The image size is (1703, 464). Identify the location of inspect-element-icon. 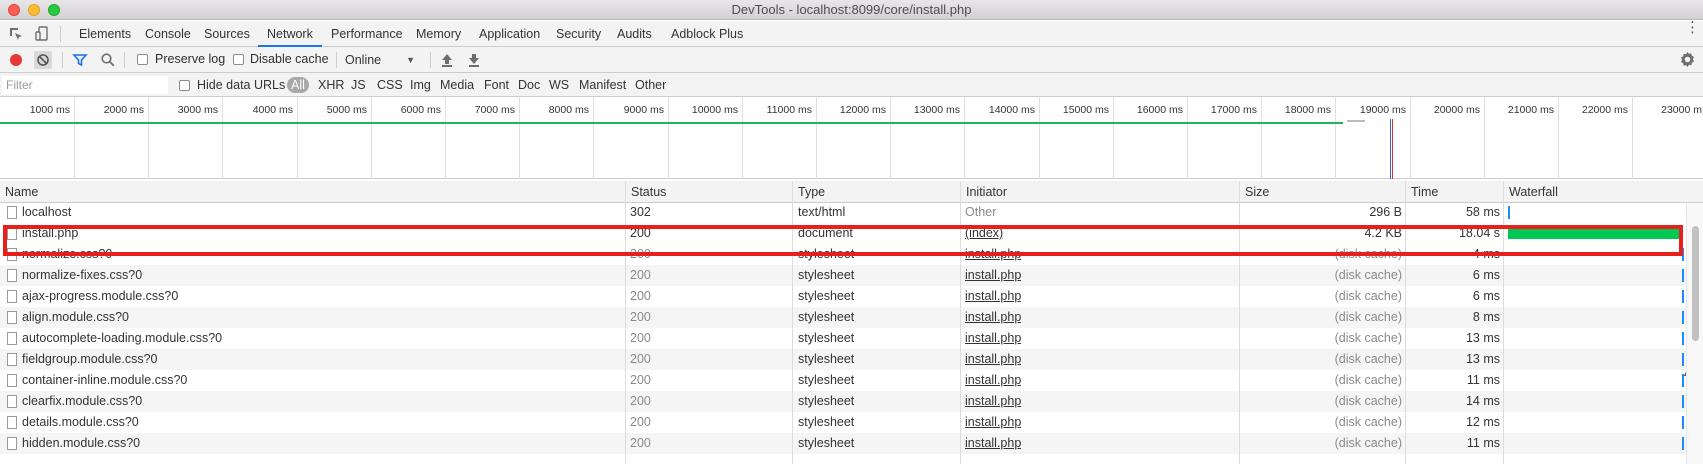
(16, 34).